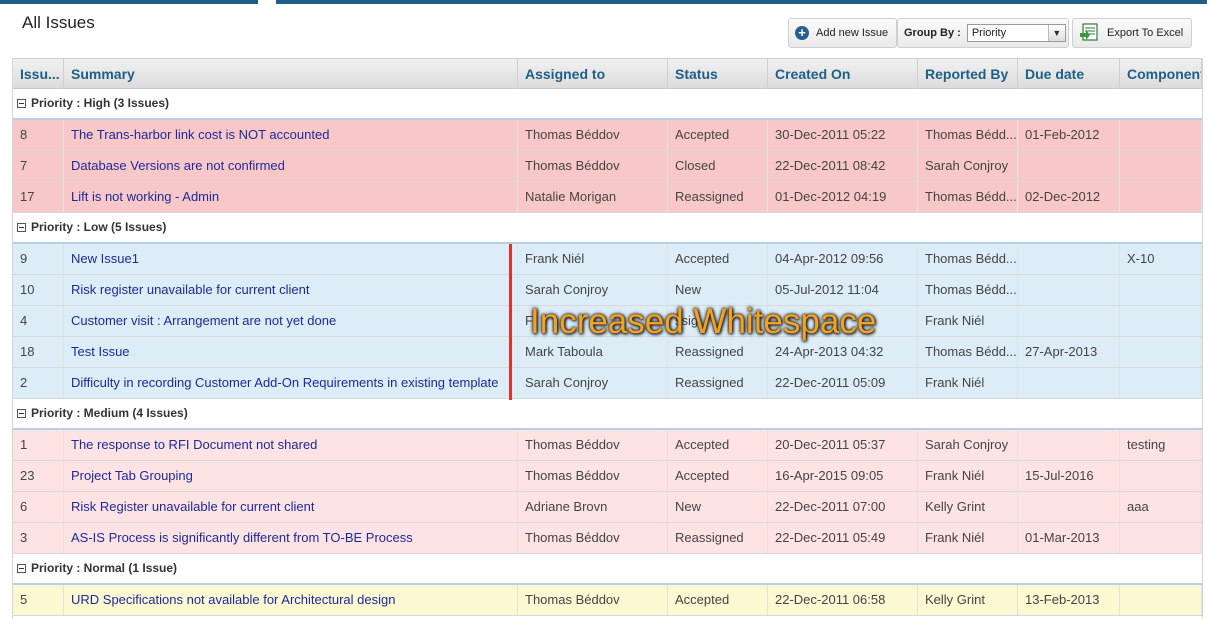  What do you see at coordinates (291, 445) in the screenshot?
I see `cell-summary: The response to RFI Document not shared` at bounding box center [291, 445].